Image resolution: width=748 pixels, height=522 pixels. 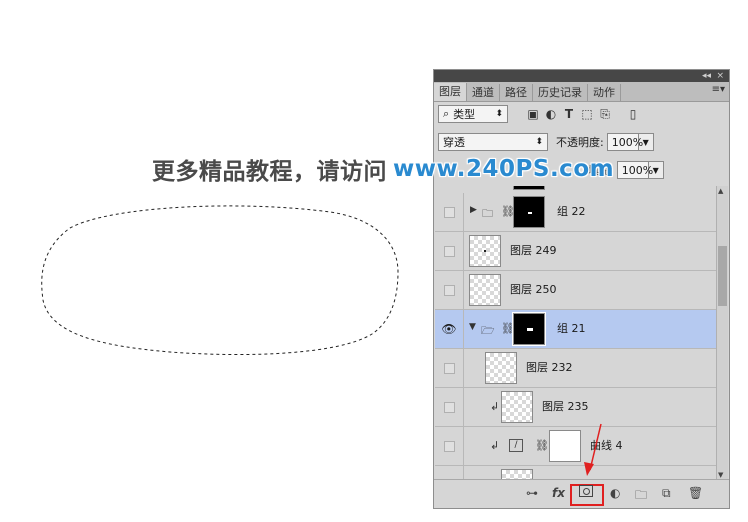 I want to click on tab-actions: 动作, so click(x=604, y=92).